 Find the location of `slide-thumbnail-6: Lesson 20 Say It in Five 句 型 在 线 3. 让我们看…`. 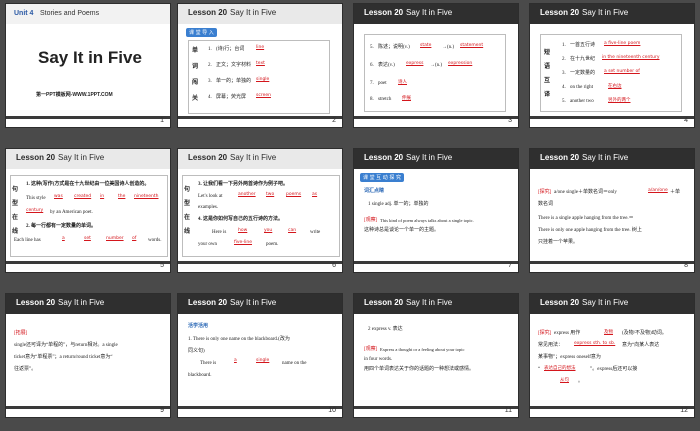

slide-thumbnail-6: Lesson 20 Say It in Five 句 型 在 线 3. 让我们看… is located at coordinates (260, 210).